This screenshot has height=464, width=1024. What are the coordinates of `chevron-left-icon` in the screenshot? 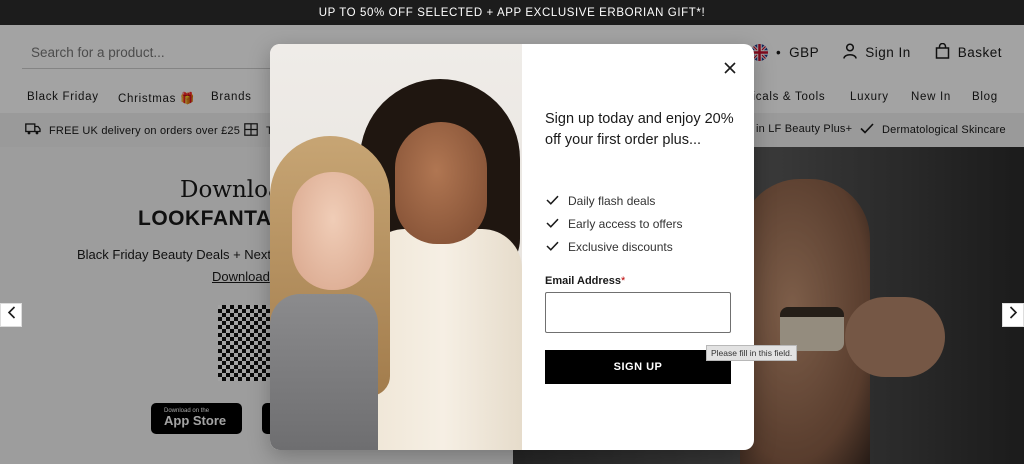 It's located at (11, 315).